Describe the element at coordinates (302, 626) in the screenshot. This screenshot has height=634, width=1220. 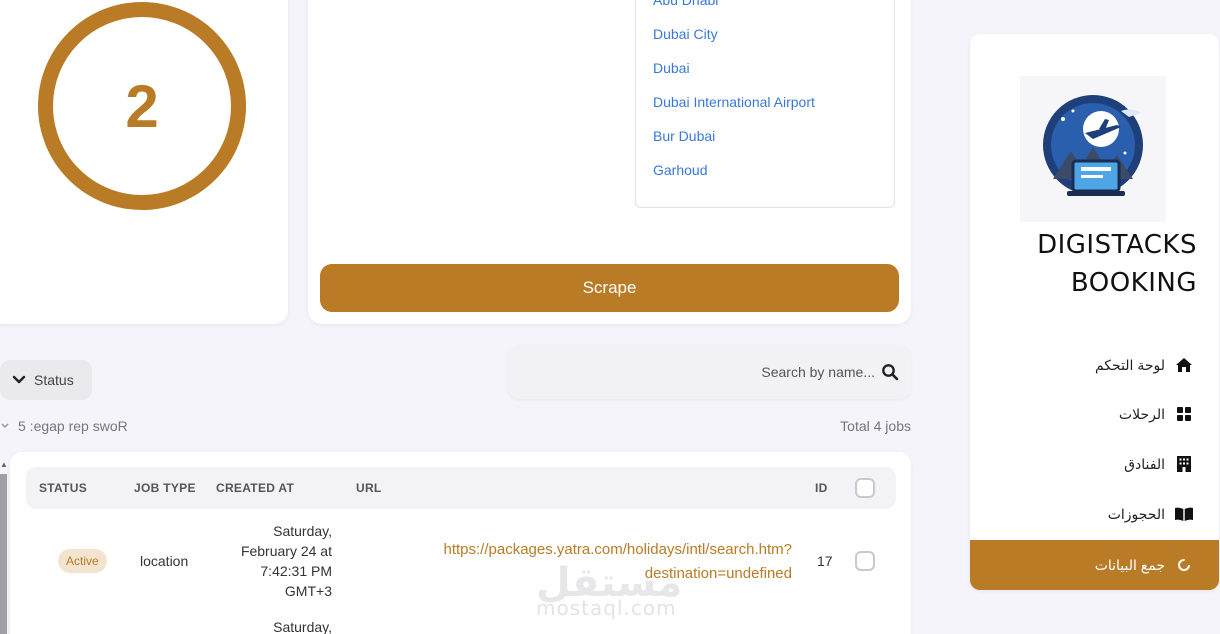
I see `created-at-cell: Saturday,` at that location.